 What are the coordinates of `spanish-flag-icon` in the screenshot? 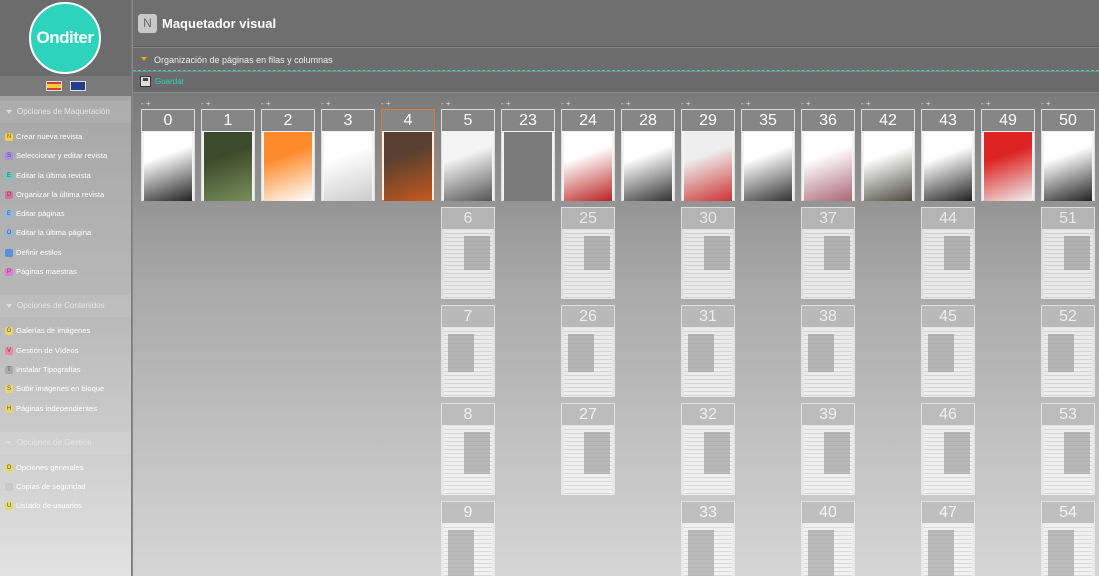 It's located at (53, 86).